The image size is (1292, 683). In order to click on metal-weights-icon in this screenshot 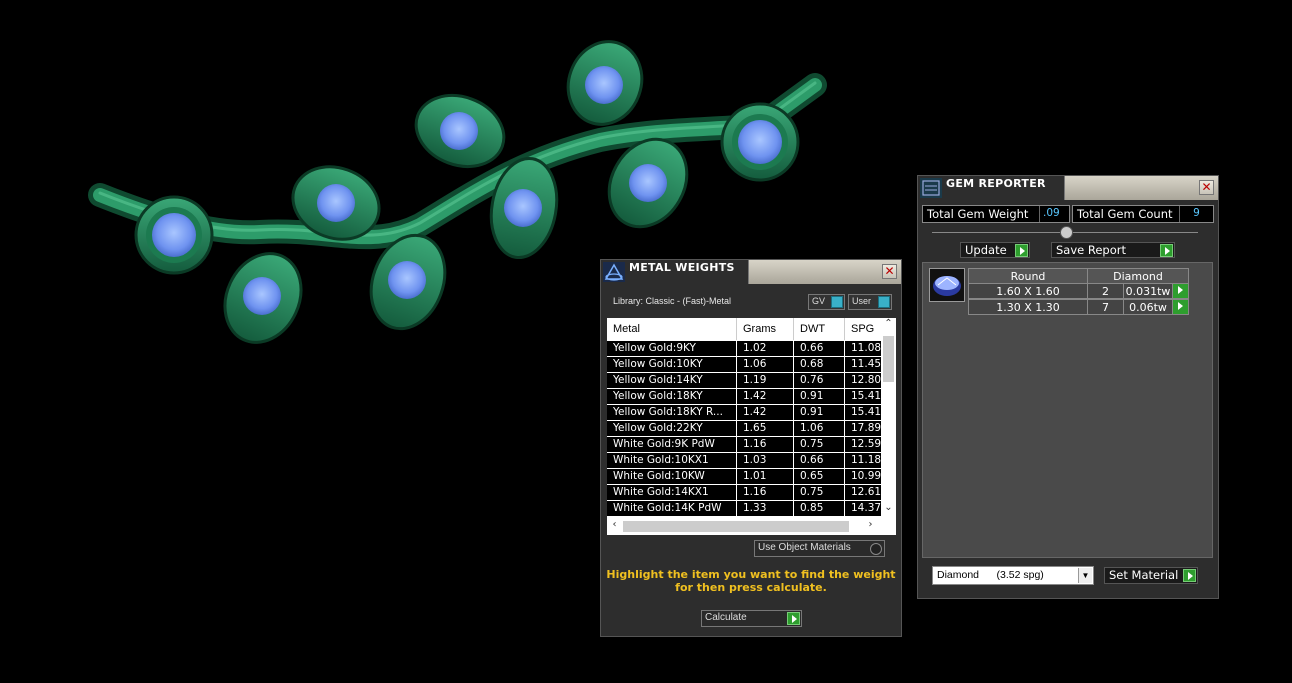, I will do `click(614, 272)`.